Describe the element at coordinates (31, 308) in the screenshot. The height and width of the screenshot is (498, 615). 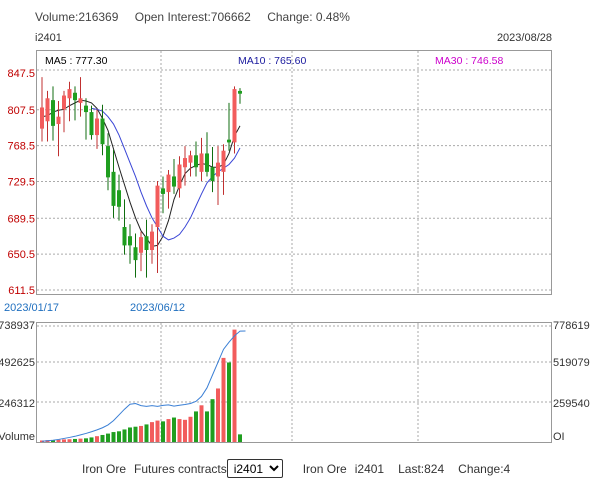
I see `date-tick-start: 2023/01/17` at that location.